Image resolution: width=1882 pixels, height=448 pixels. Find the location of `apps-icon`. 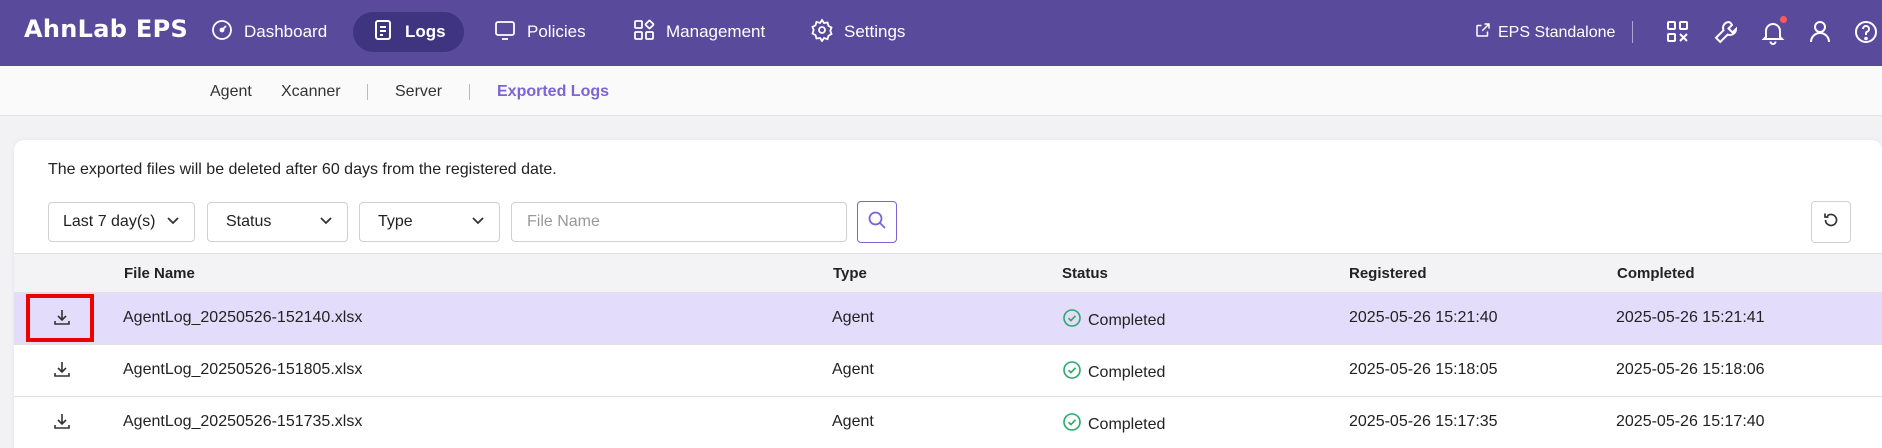

apps-icon is located at coordinates (1678, 32).